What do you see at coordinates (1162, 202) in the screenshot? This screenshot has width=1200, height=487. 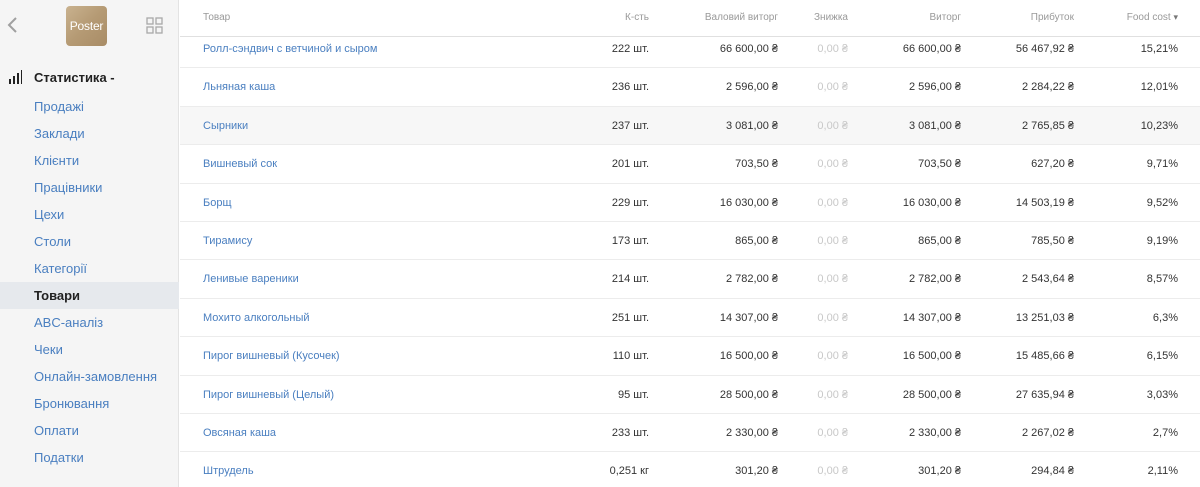 I see `food-cost-cell: 9,52%` at bounding box center [1162, 202].